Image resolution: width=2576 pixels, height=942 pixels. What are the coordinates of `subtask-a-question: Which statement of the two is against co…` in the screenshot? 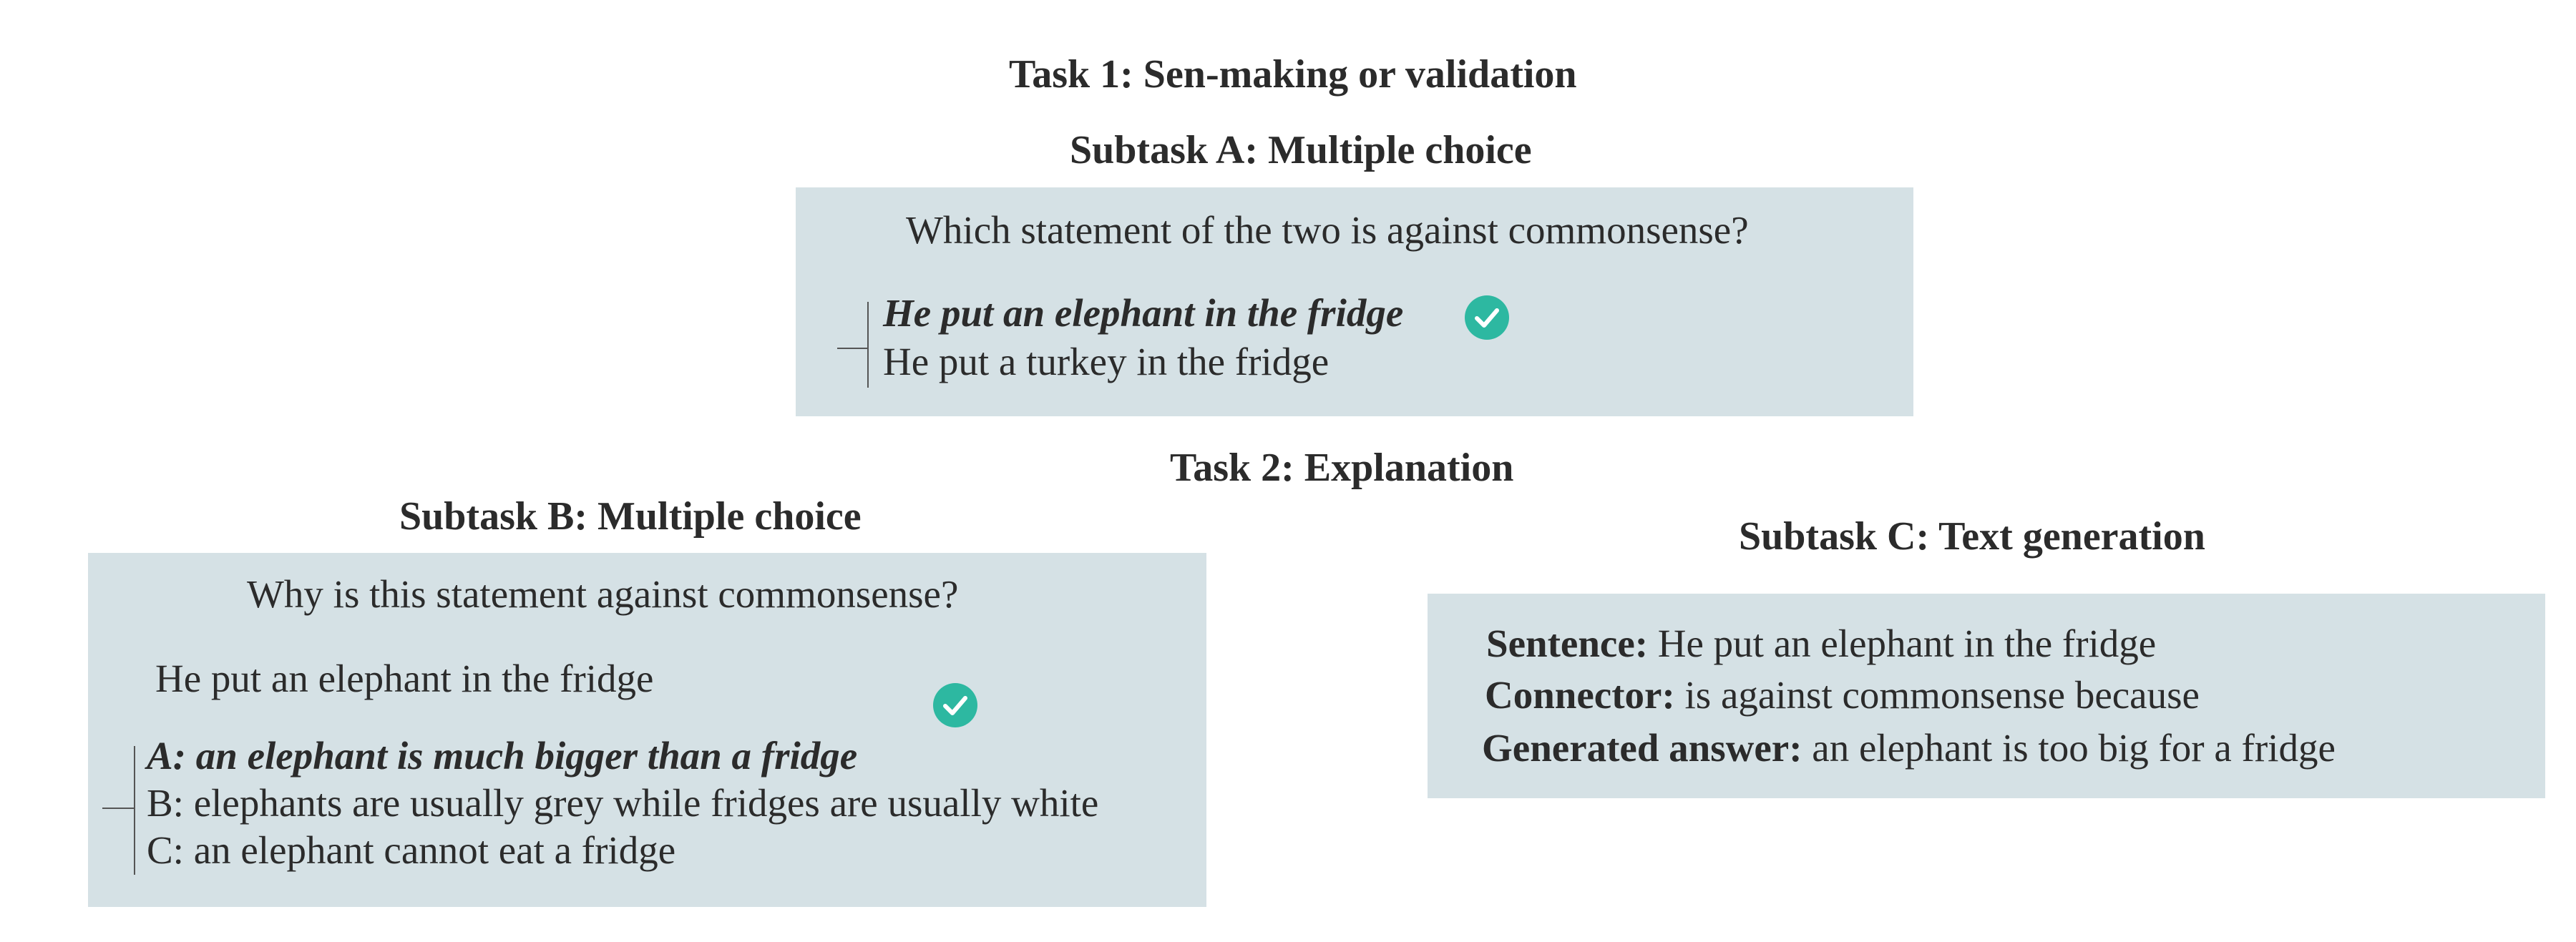 It's located at (1327, 230).